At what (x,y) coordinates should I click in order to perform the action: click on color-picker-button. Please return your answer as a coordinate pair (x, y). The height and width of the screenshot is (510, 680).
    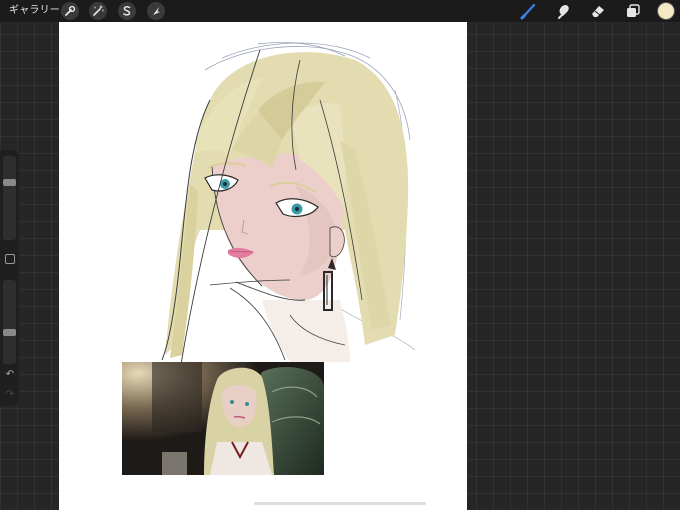
    Looking at the image, I should click on (666, 11).